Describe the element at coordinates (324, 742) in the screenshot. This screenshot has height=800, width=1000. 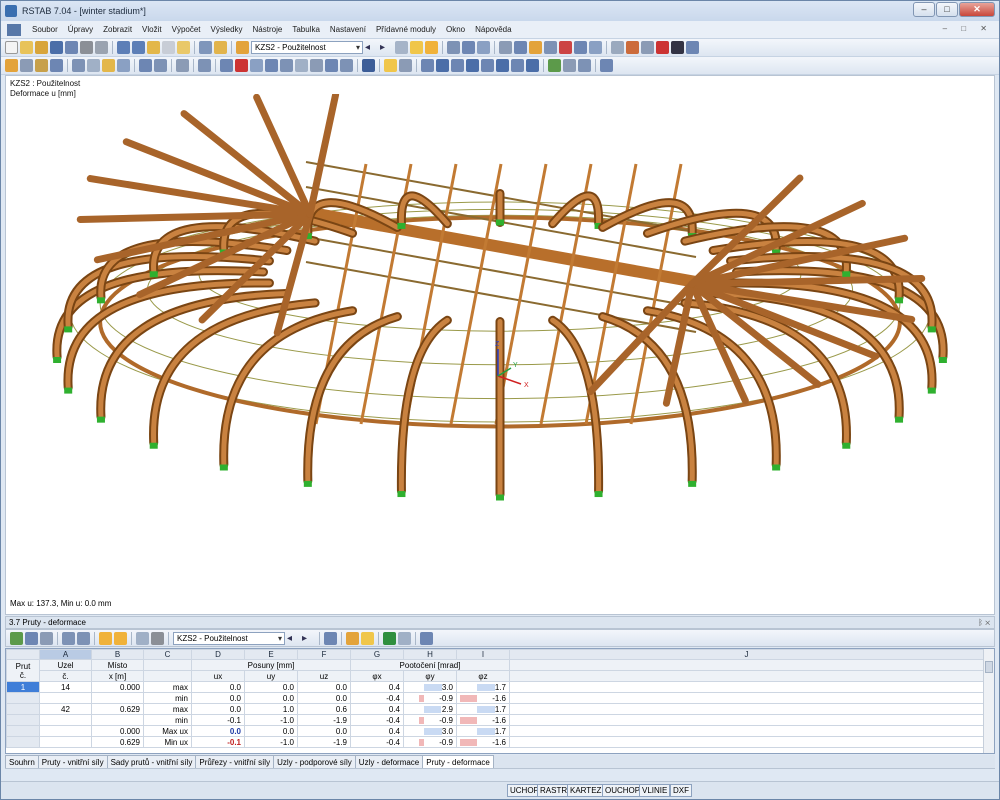
I see `cell-uz: -1.9` at that location.